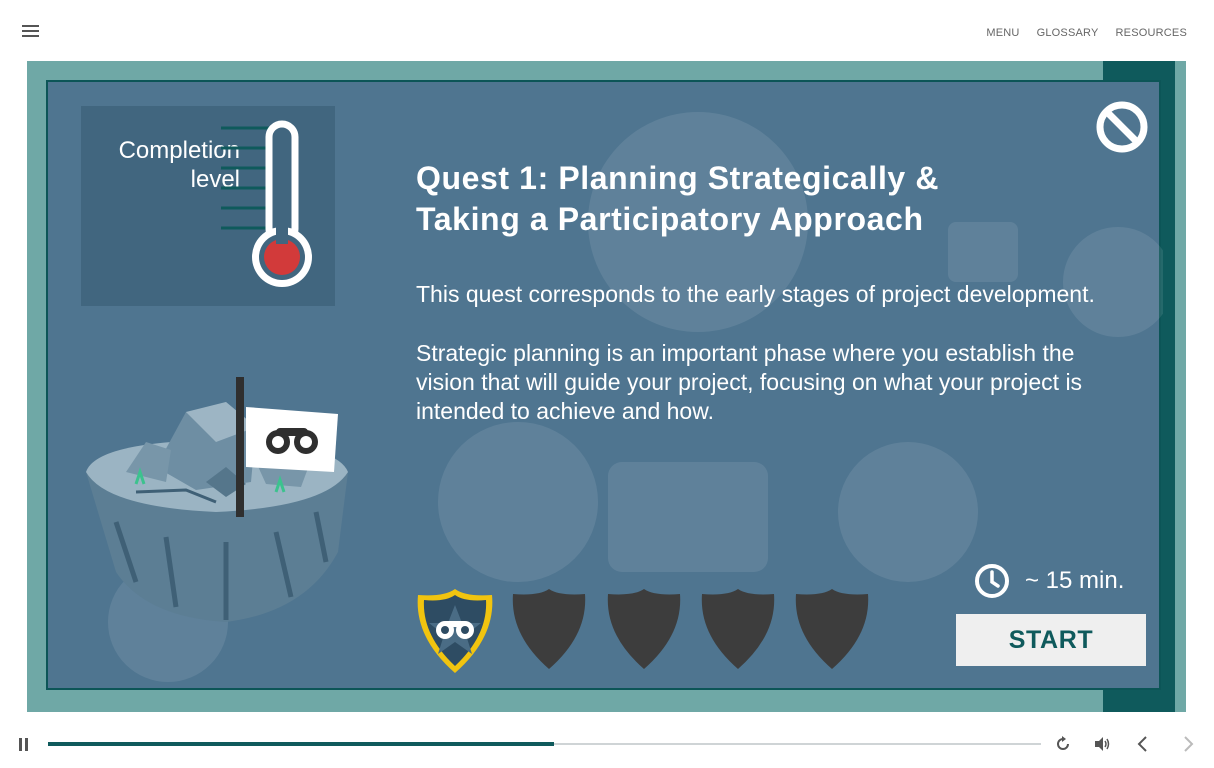 This screenshot has width=1214, height=768. I want to click on binoculars-star-badge-icon, so click(455, 631).